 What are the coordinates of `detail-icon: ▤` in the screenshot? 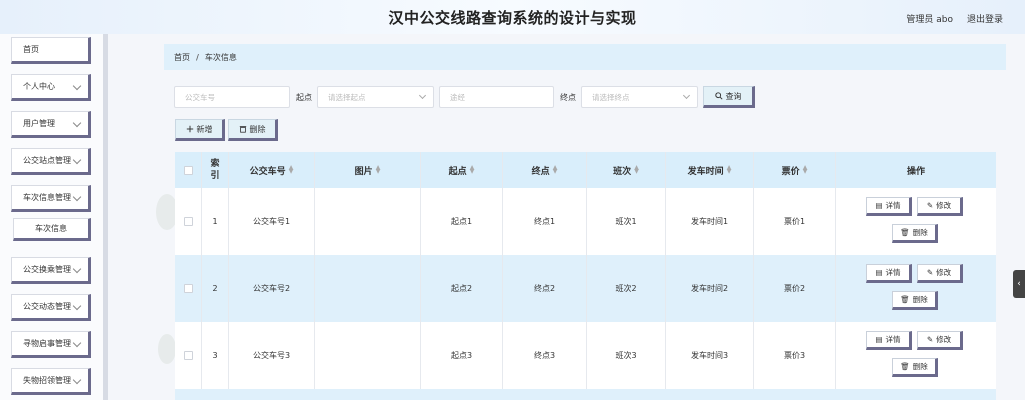 It's located at (879, 205).